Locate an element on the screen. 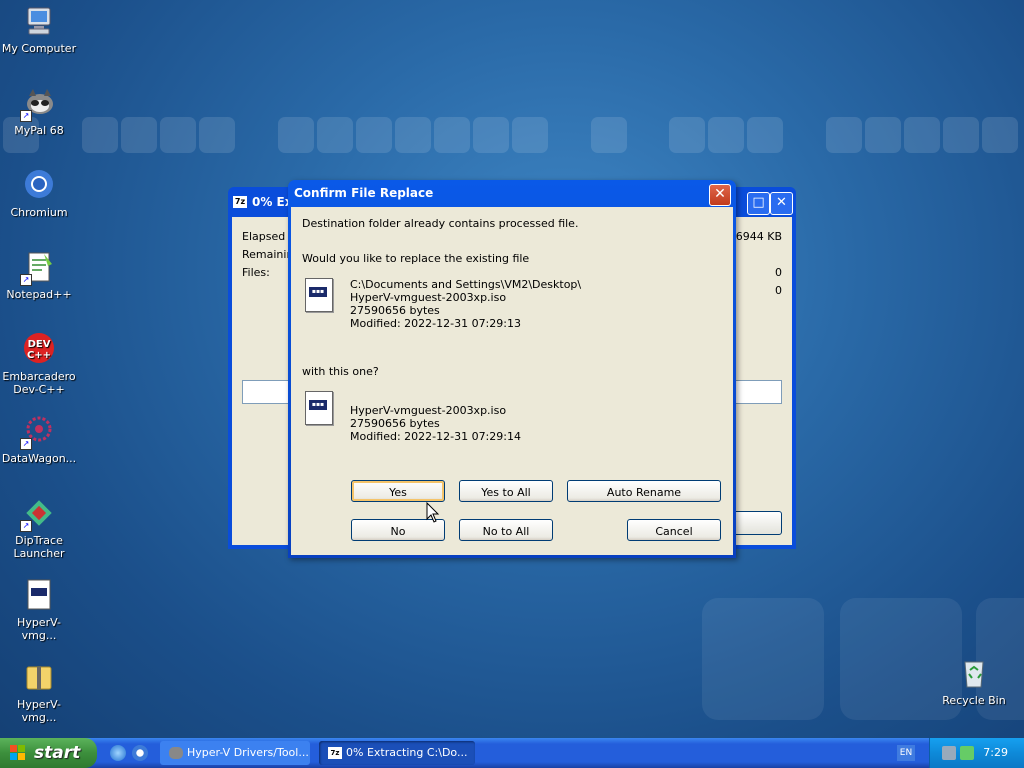 The width and height of the screenshot is (1024, 768). desktop-icon-mypal: ↗ MyPal 68 is located at coordinates (39, 111).